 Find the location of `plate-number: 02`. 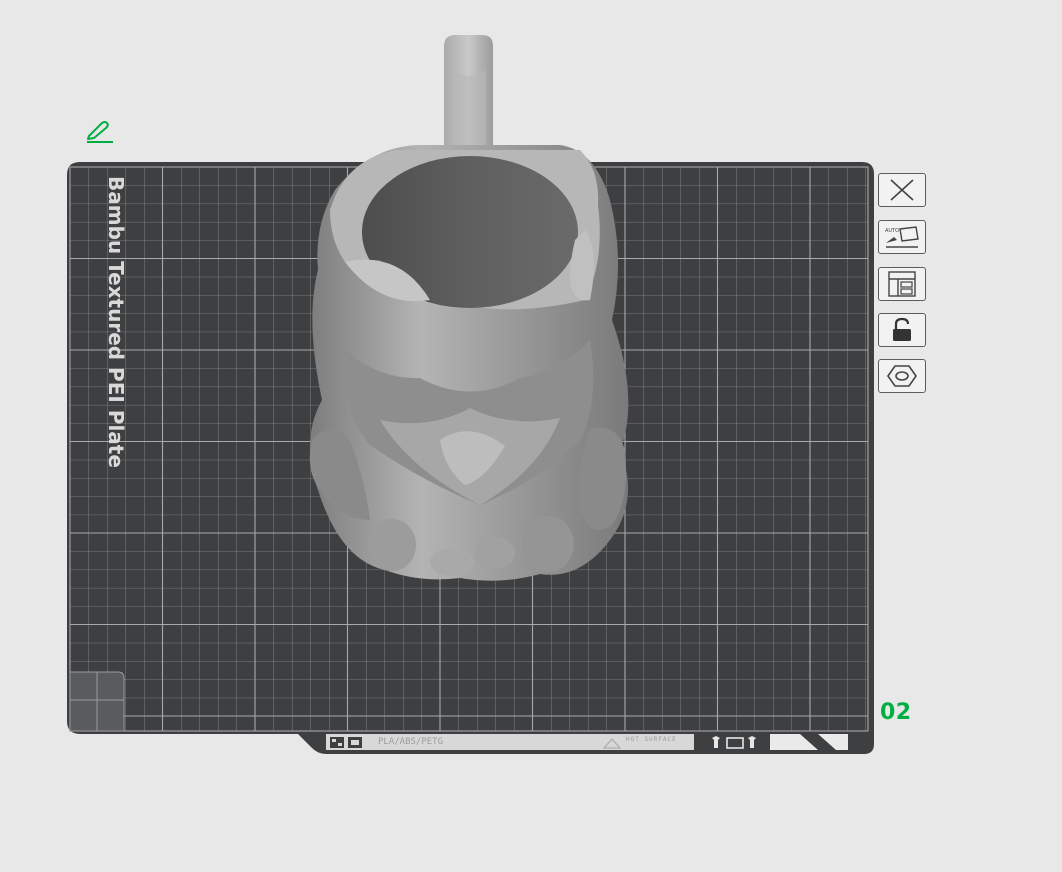

plate-number: 02 is located at coordinates (896, 712).